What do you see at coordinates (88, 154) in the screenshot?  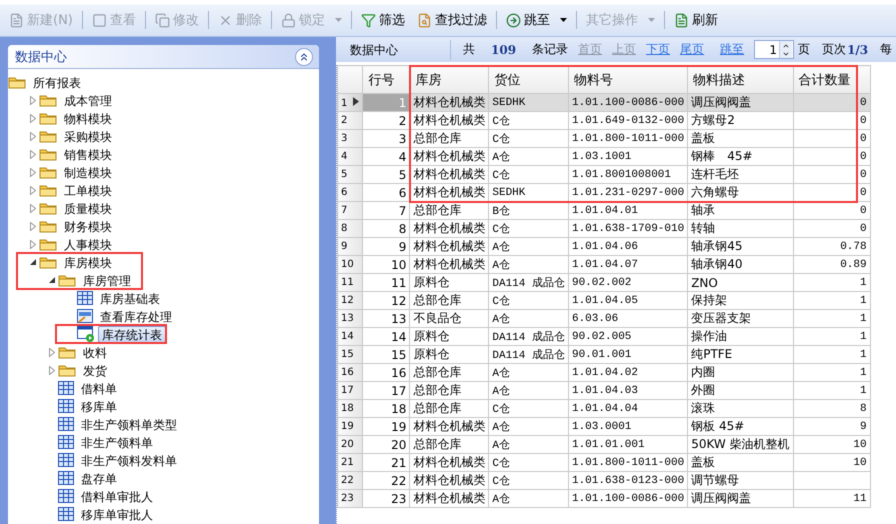 I see `tree-item: 销售模块` at bounding box center [88, 154].